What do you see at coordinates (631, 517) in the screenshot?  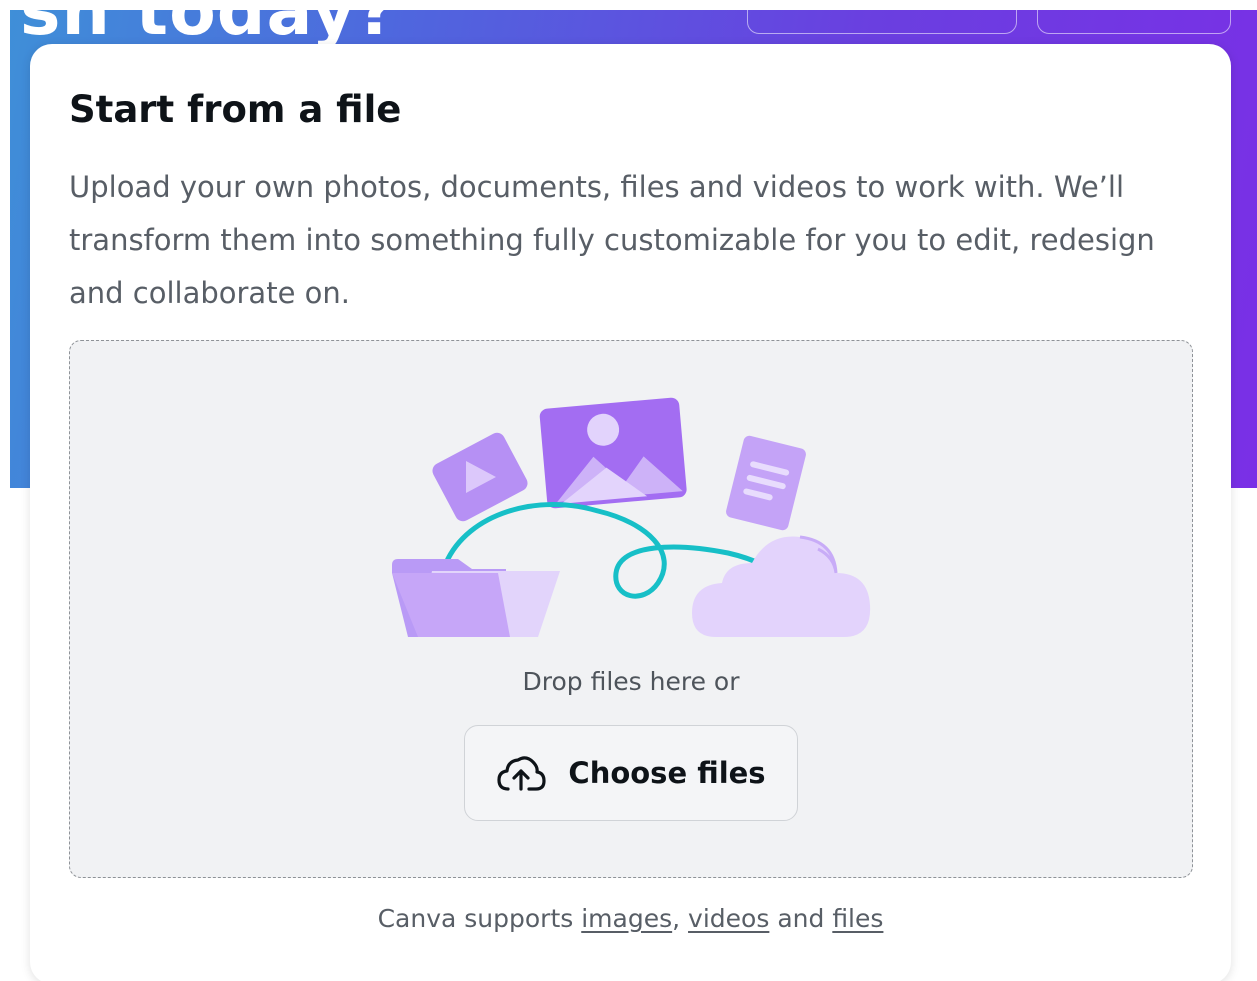 I see `upload-illustration-icon` at bounding box center [631, 517].